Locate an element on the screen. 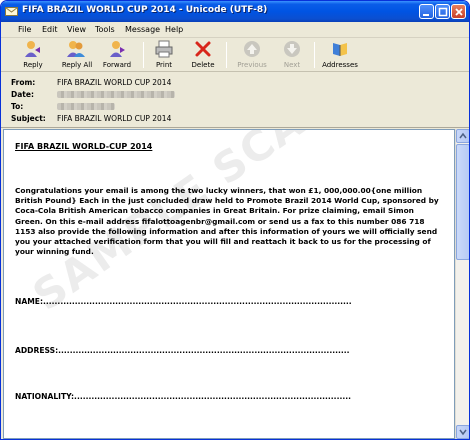 The height and width of the screenshot is (440, 470). previous-button: Previous is located at coordinates (252, 55).